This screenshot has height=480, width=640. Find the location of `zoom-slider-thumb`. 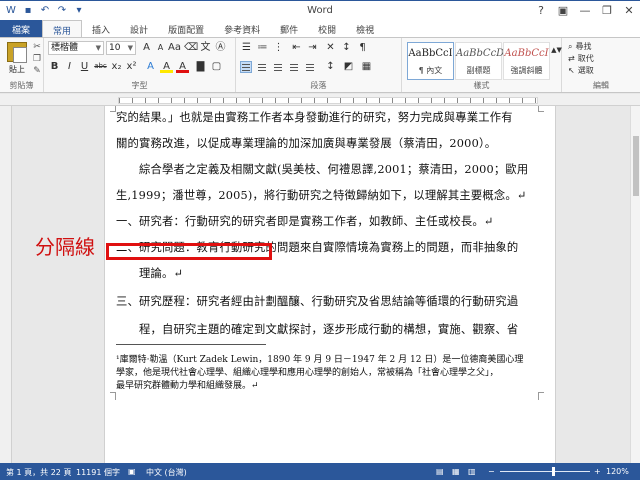

zoom-slider-thumb is located at coordinates (553, 471).